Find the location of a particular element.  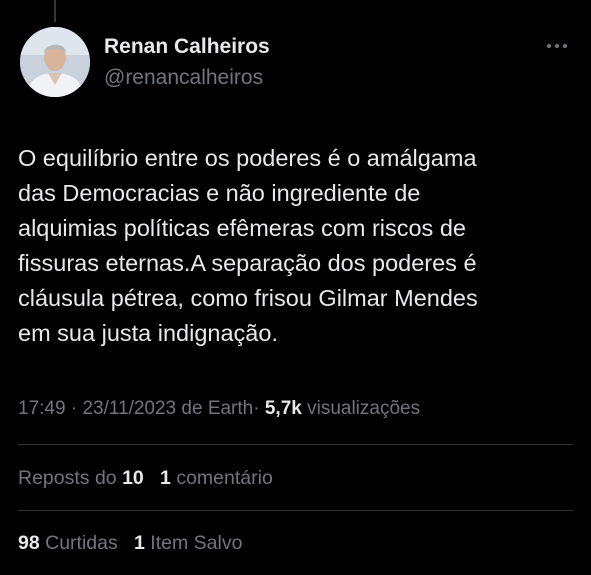

views-label: visualizações is located at coordinates (363, 408).